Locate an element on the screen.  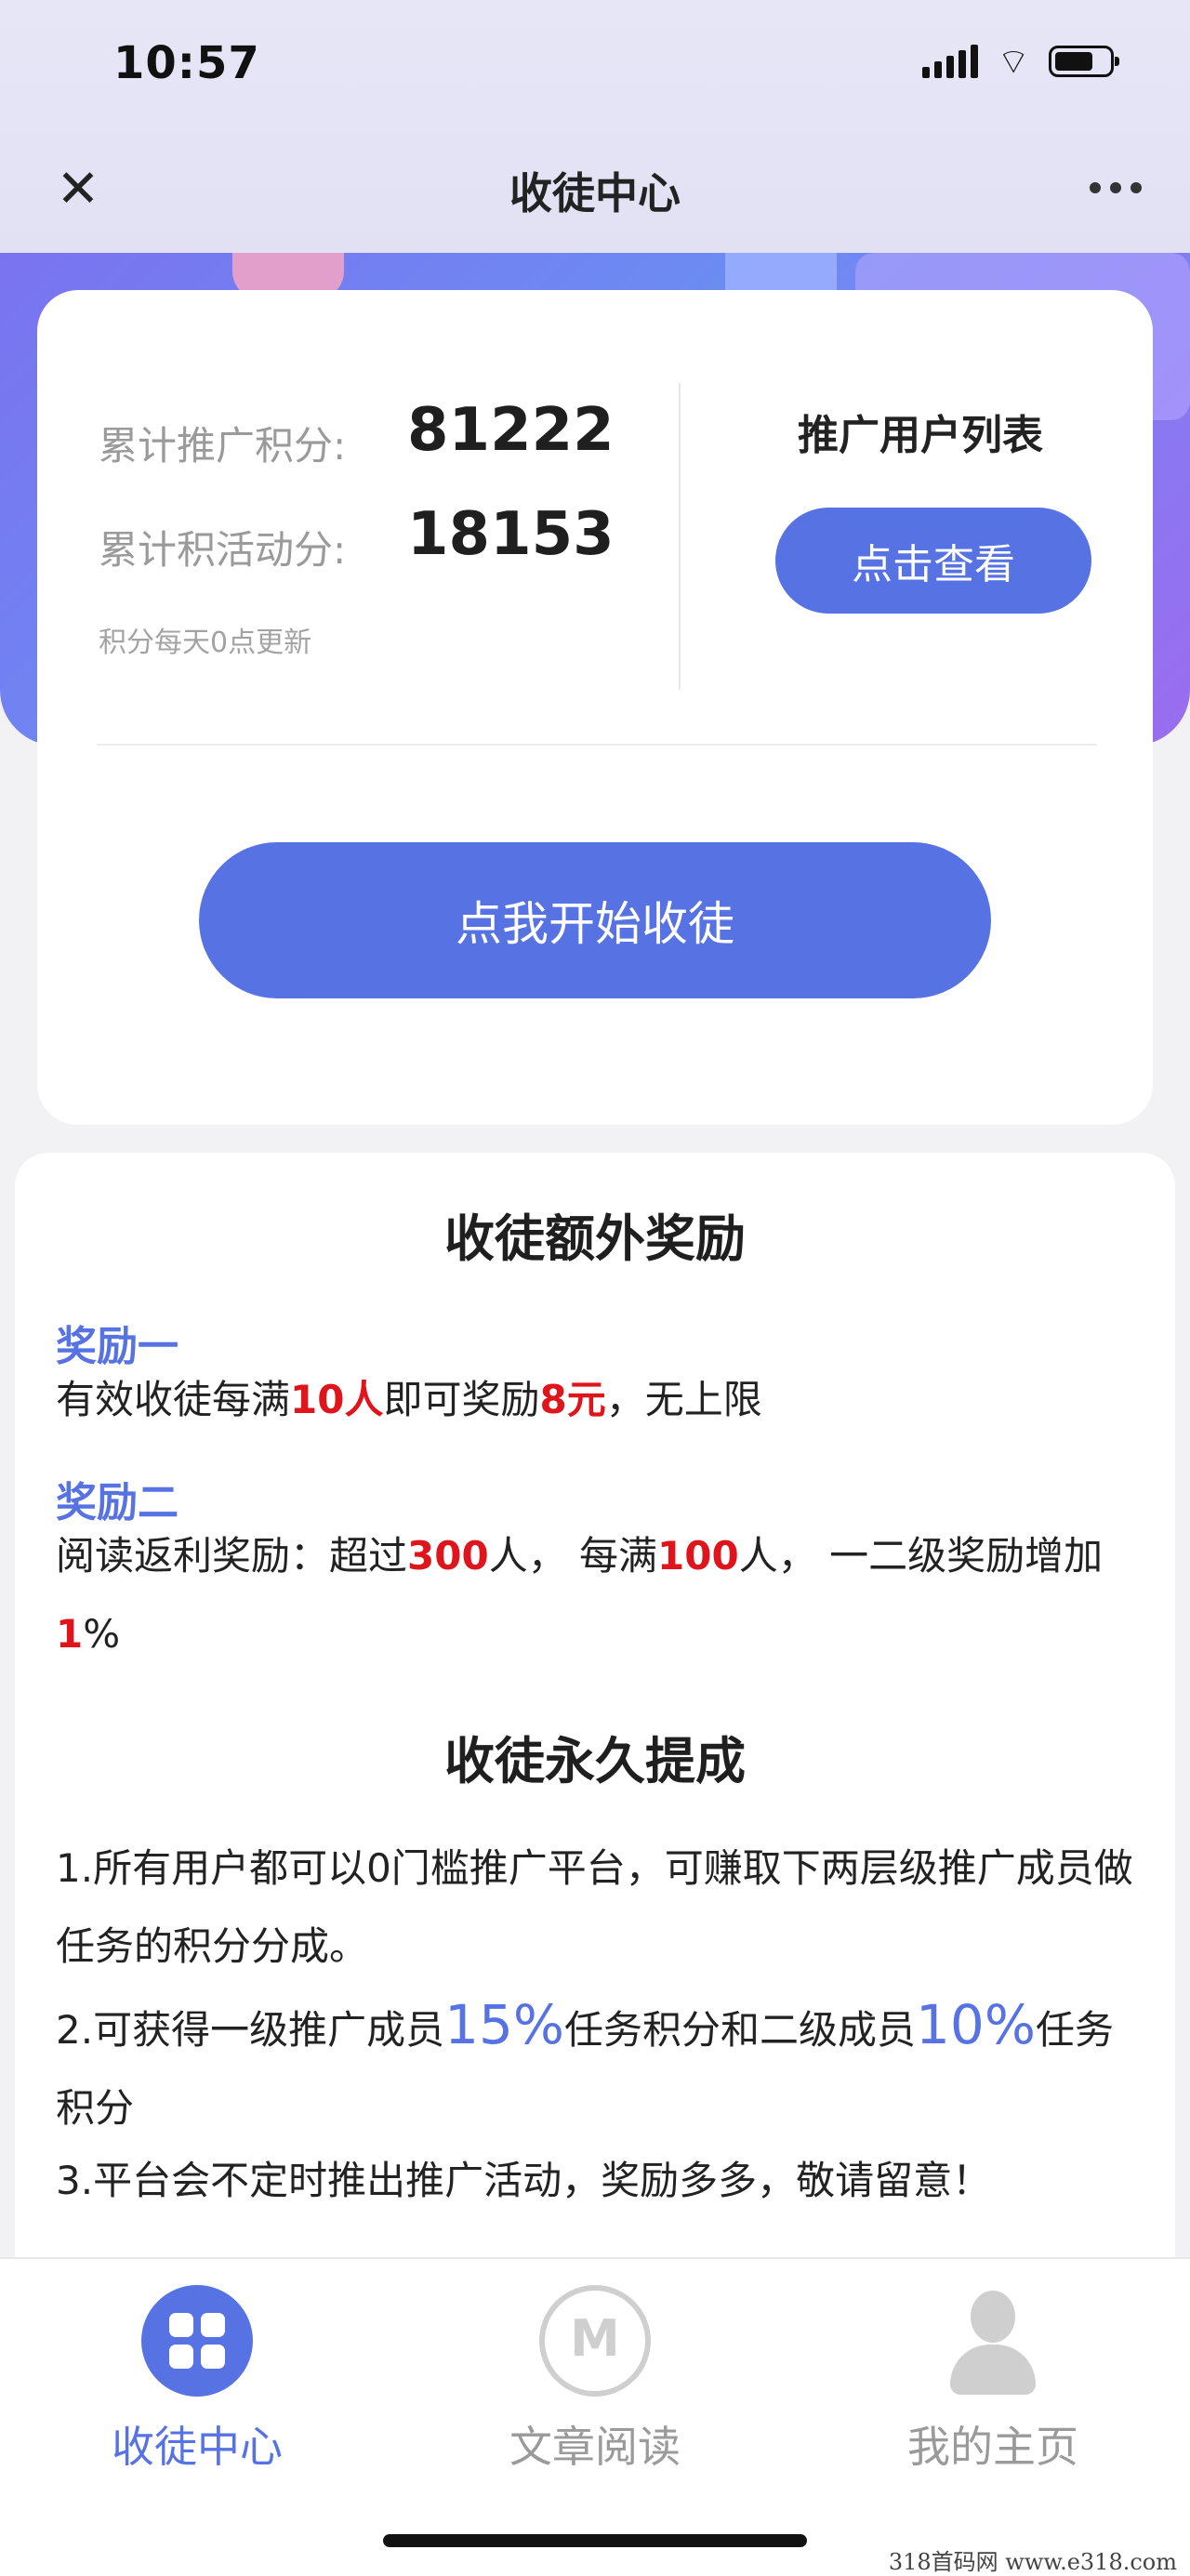
tab-recruit-center: 收徒中心 is located at coordinates (197, 2380).